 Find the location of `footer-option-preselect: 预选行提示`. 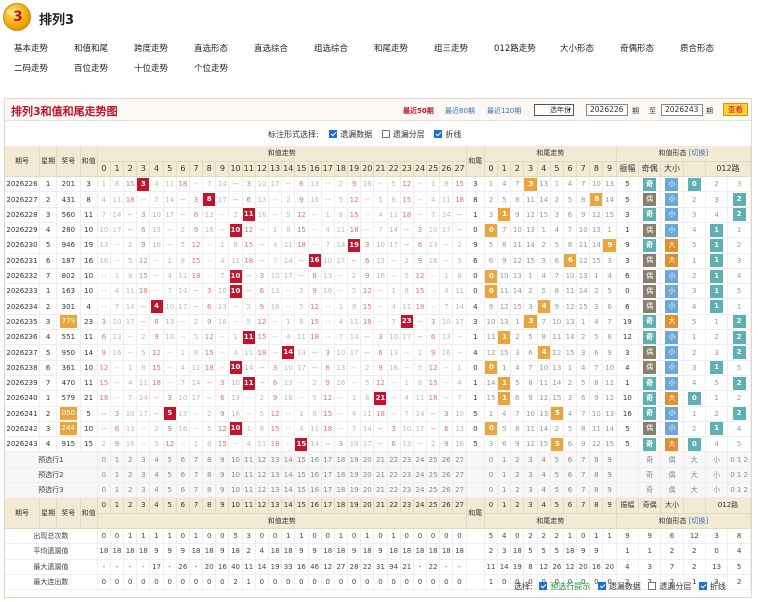

footer-option-preselect: 预选行提示 is located at coordinates (564, 586).